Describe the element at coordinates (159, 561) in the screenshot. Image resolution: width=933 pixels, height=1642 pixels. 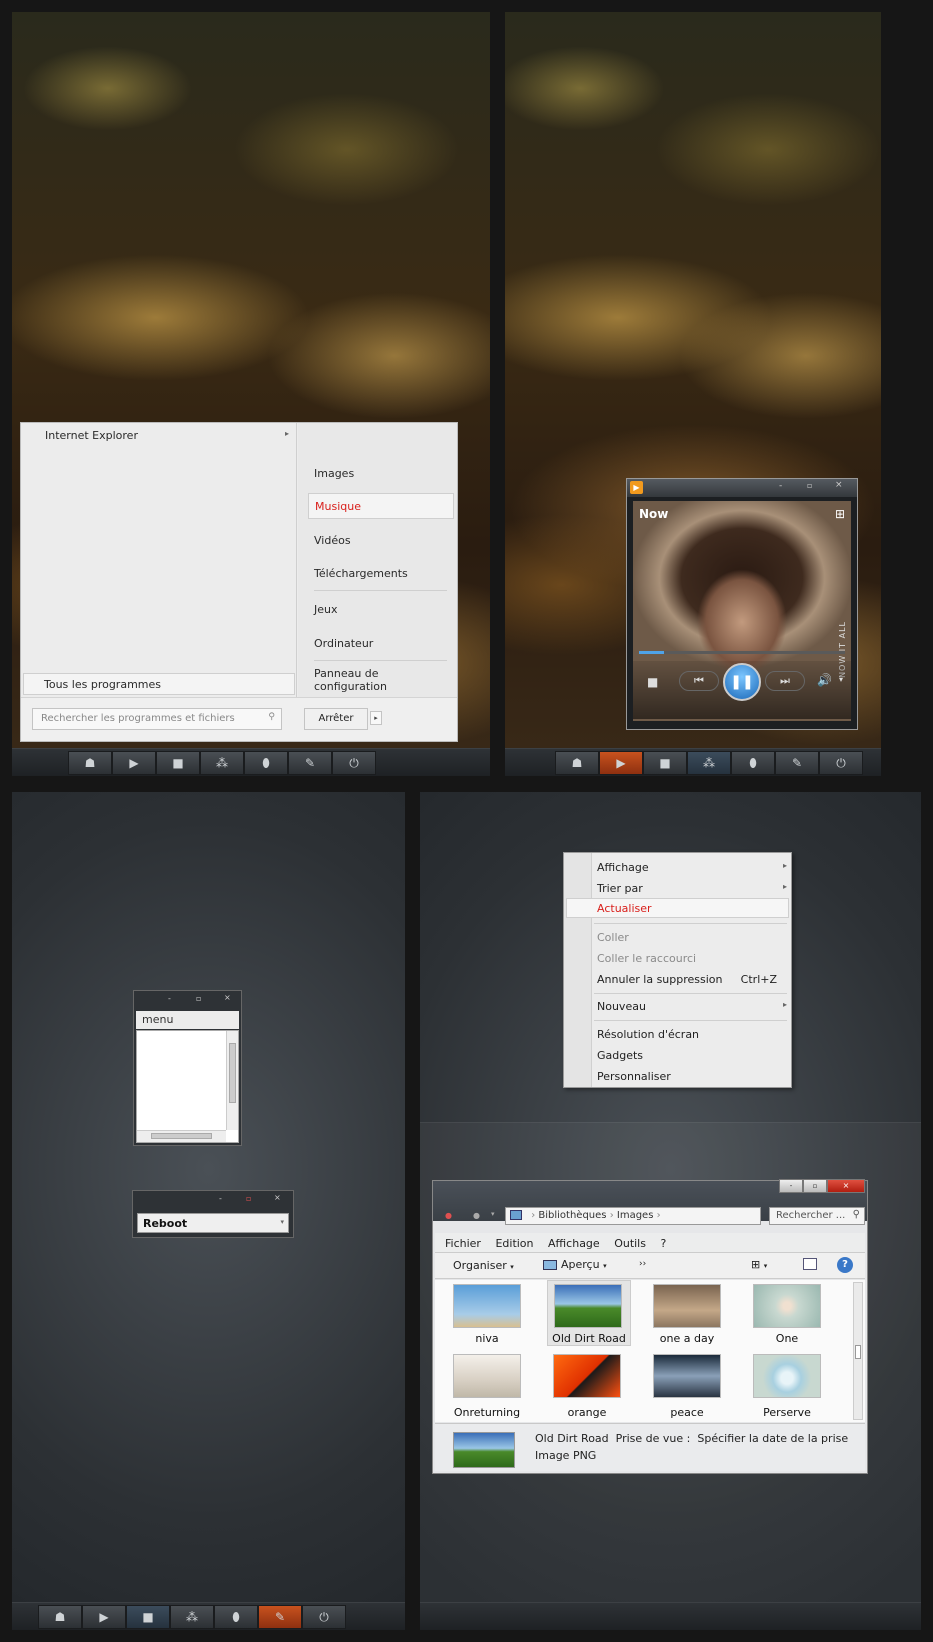
I see `start-menu-programs: Internet Explorer ▸ Tous les programmes` at that location.